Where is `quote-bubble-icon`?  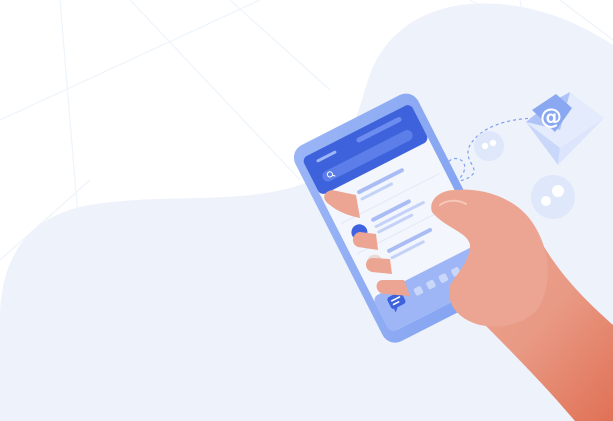 quote-bubble-icon is located at coordinates (553, 197).